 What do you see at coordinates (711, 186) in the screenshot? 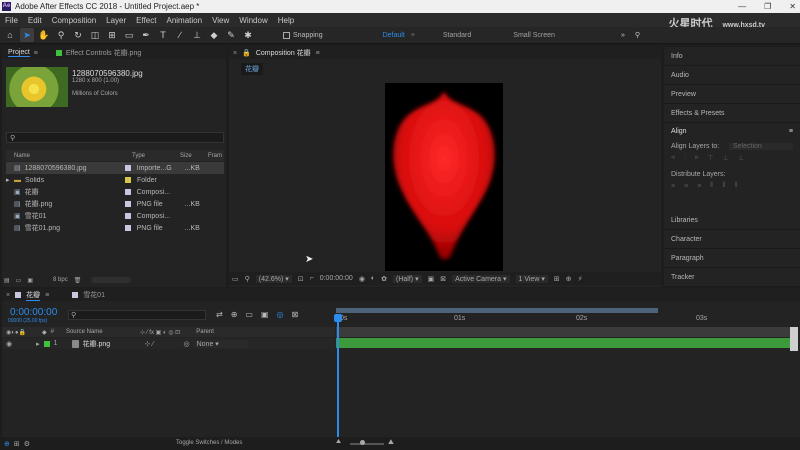
I see `distribute-left-icon: ⦀` at bounding box center [711, 186].